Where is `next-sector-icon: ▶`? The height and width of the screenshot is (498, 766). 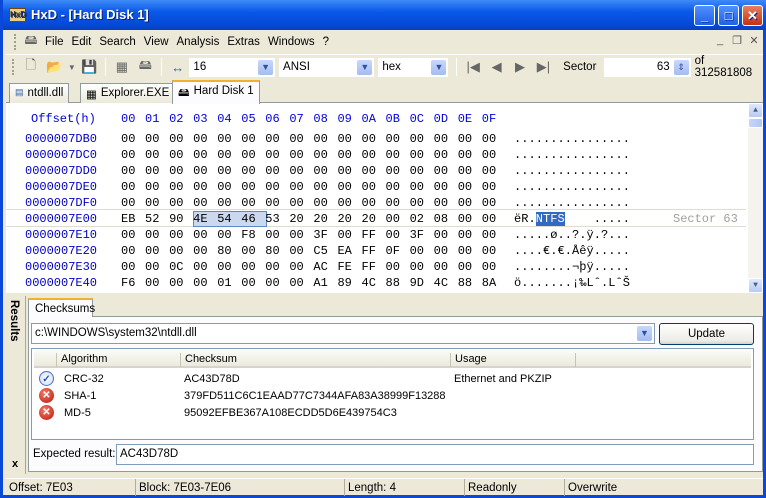
next-sector-icon: ▶ is located at coordinates (519, 67).